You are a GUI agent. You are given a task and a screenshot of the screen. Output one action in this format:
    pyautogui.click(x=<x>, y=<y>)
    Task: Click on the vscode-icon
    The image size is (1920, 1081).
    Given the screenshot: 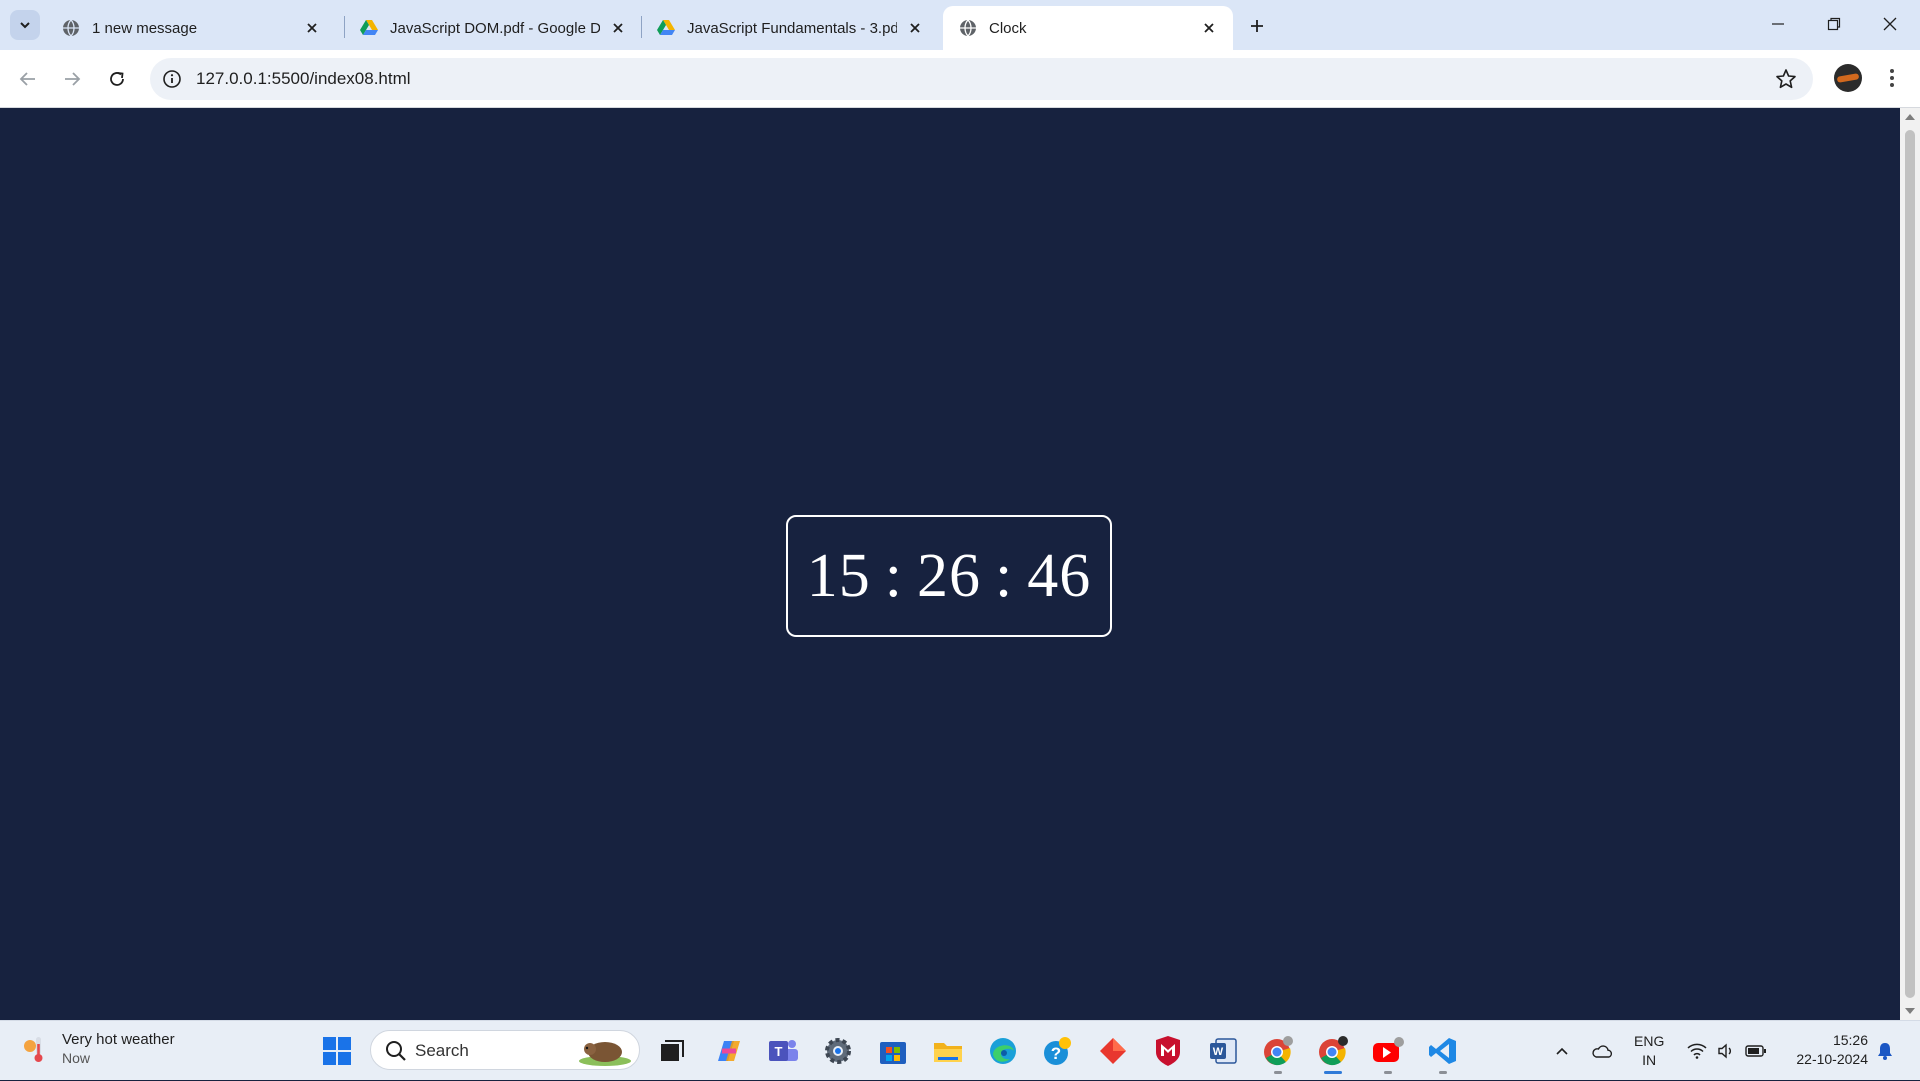 What is the action you would take?
    pyautogui.click(x=1442, y=1051)
    